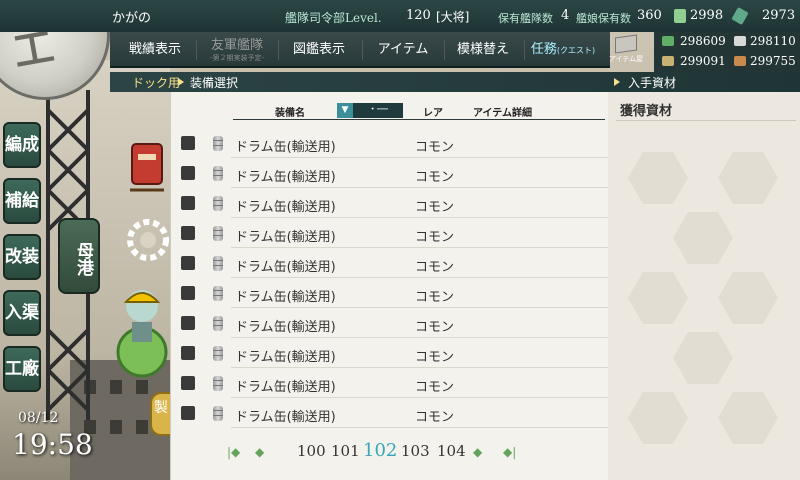  Describe the element at coordinates (333, 18) in the screenshot. I see `level-label: 艦隊司令部Level.` at that location.